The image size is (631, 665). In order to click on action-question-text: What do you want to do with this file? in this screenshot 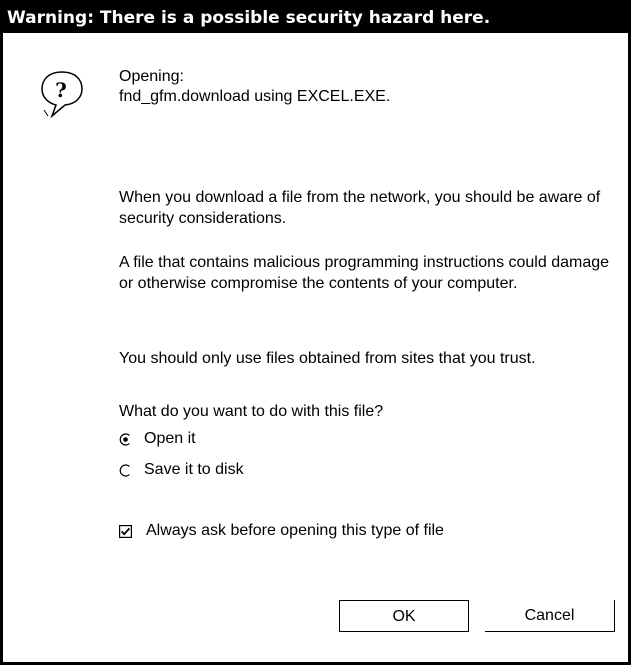, I will do `click(251, 411)`.